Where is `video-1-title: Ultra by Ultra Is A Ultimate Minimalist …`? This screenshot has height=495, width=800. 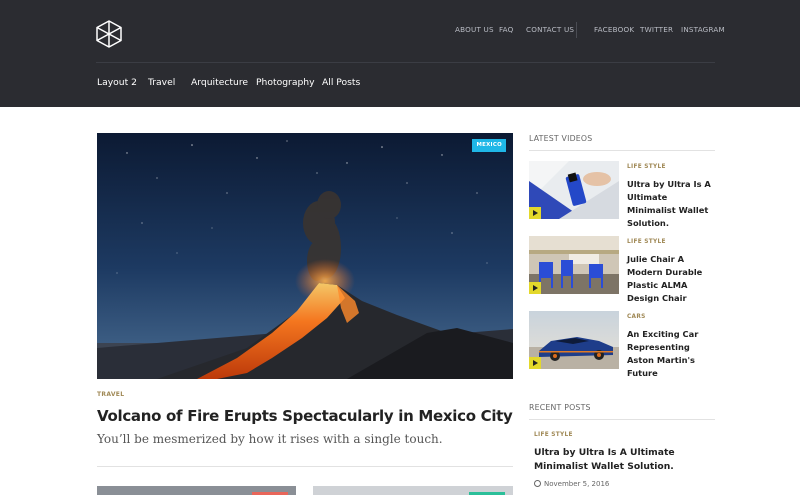
video-1-title: Ultra by Ultra Is A Ultimate Minimalist … is located at coordinates (672, 204).